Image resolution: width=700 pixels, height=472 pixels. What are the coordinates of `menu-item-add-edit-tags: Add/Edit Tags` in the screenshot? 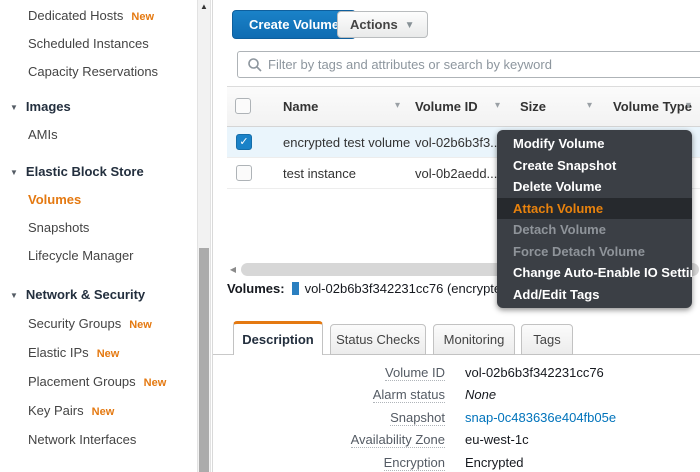 It's located at (594, 295).